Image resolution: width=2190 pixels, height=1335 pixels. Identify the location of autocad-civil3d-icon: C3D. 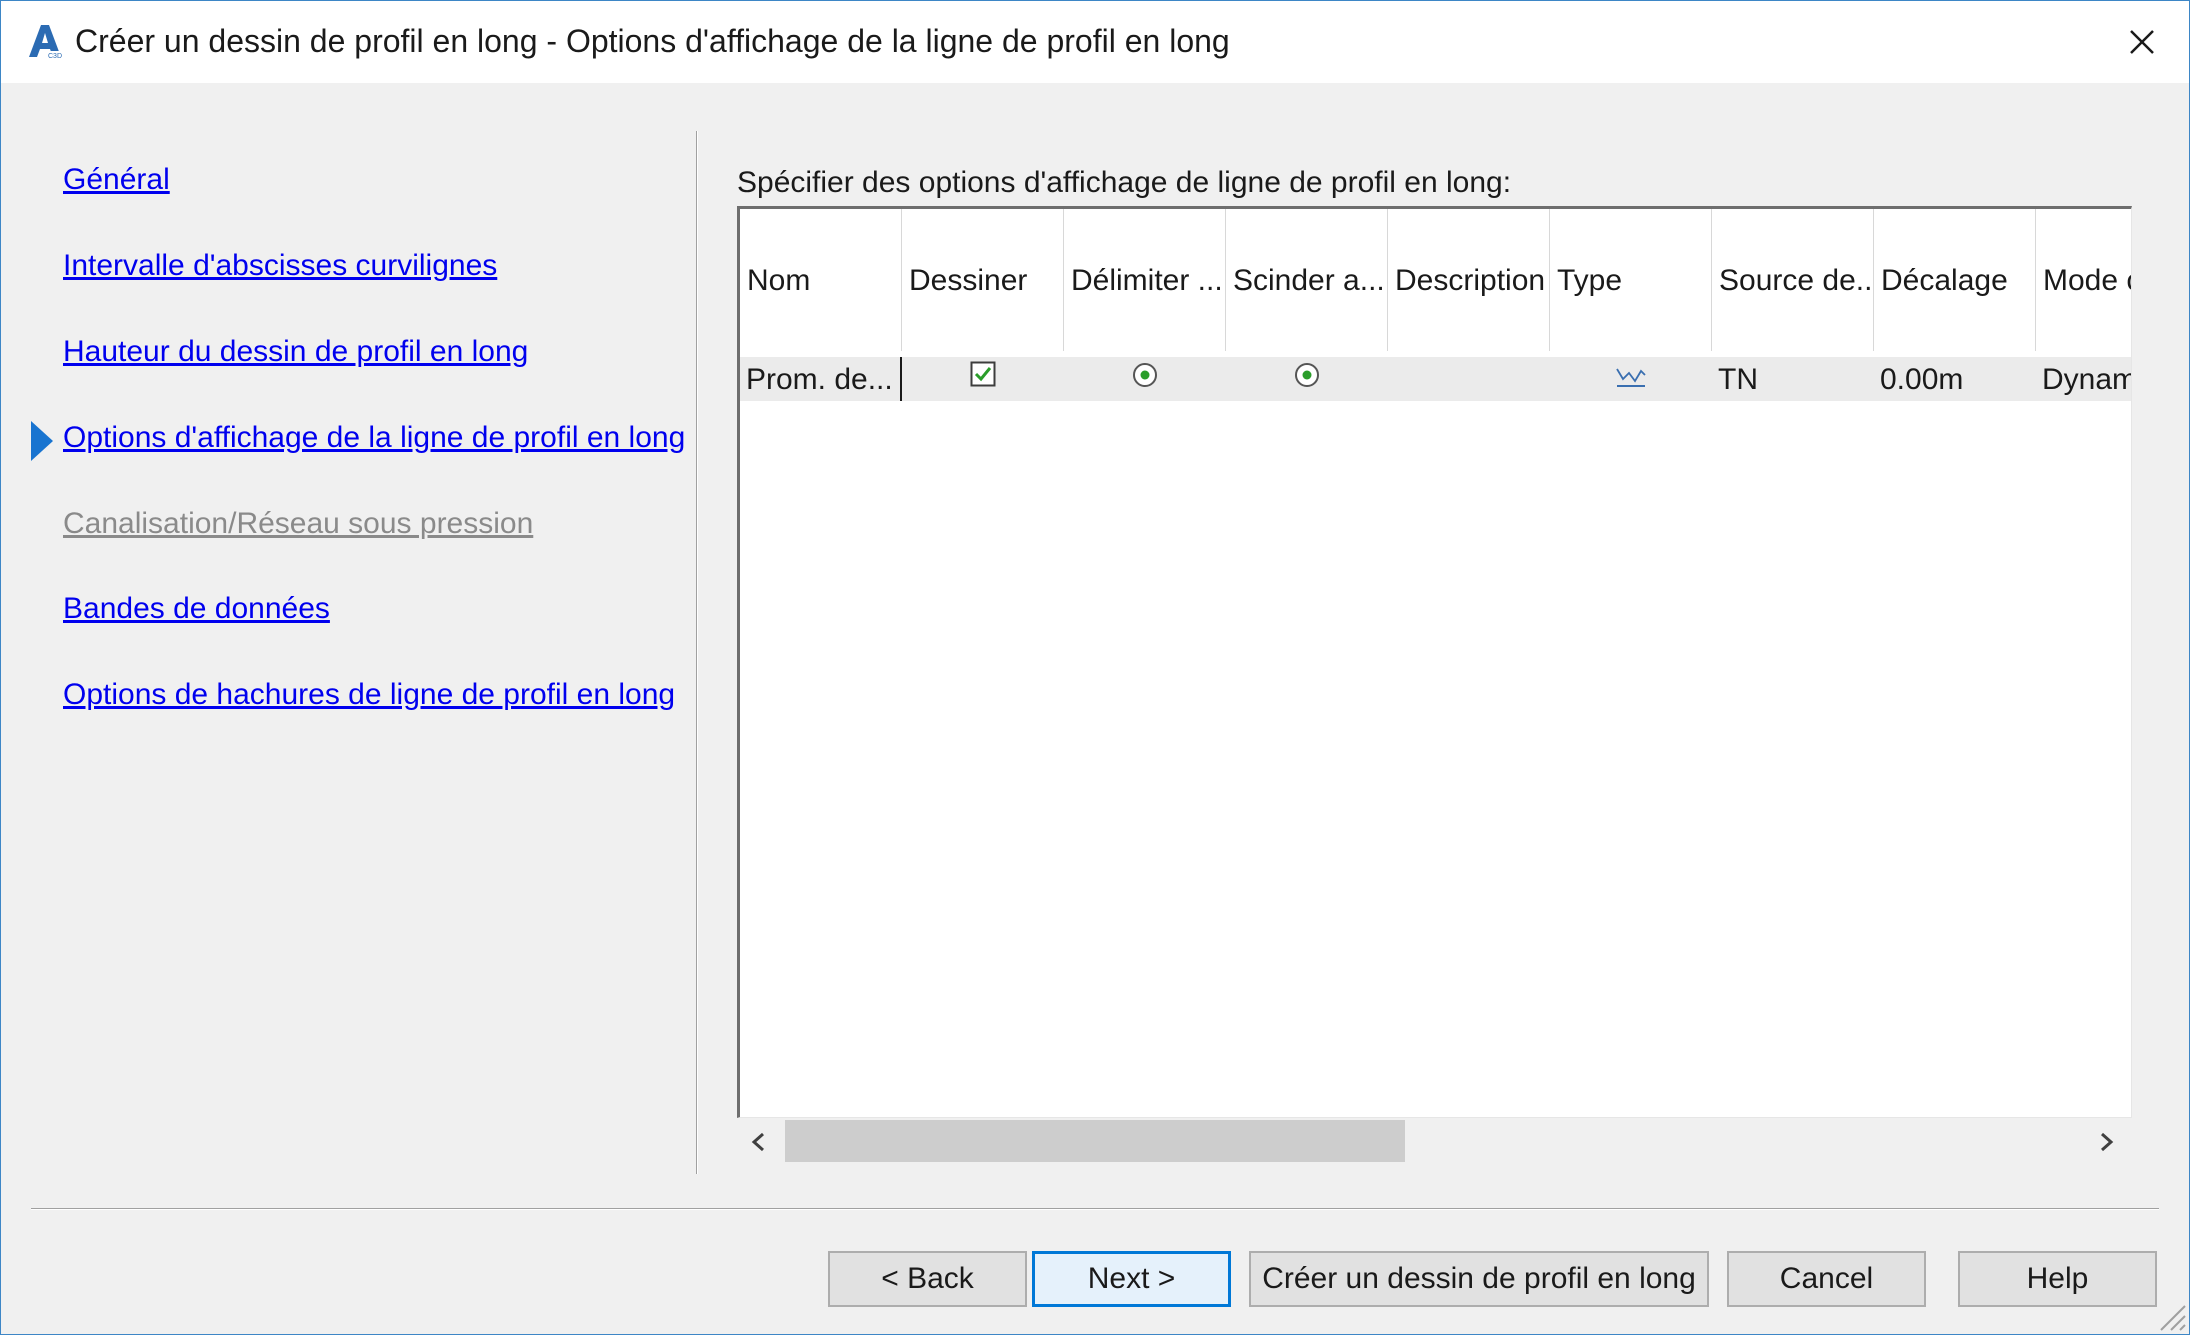
(45, 42).